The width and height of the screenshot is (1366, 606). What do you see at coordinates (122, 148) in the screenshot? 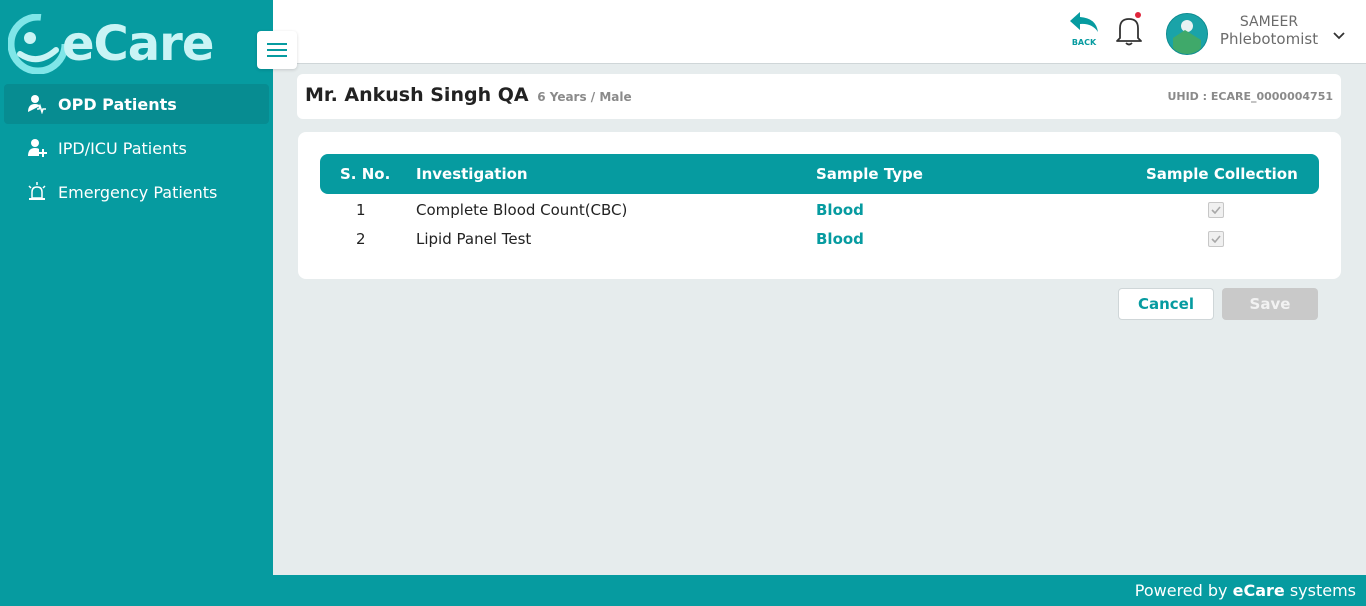
I see `sidebar-item-label: IPD/ICU Patients` at bounding box center [122, 148].